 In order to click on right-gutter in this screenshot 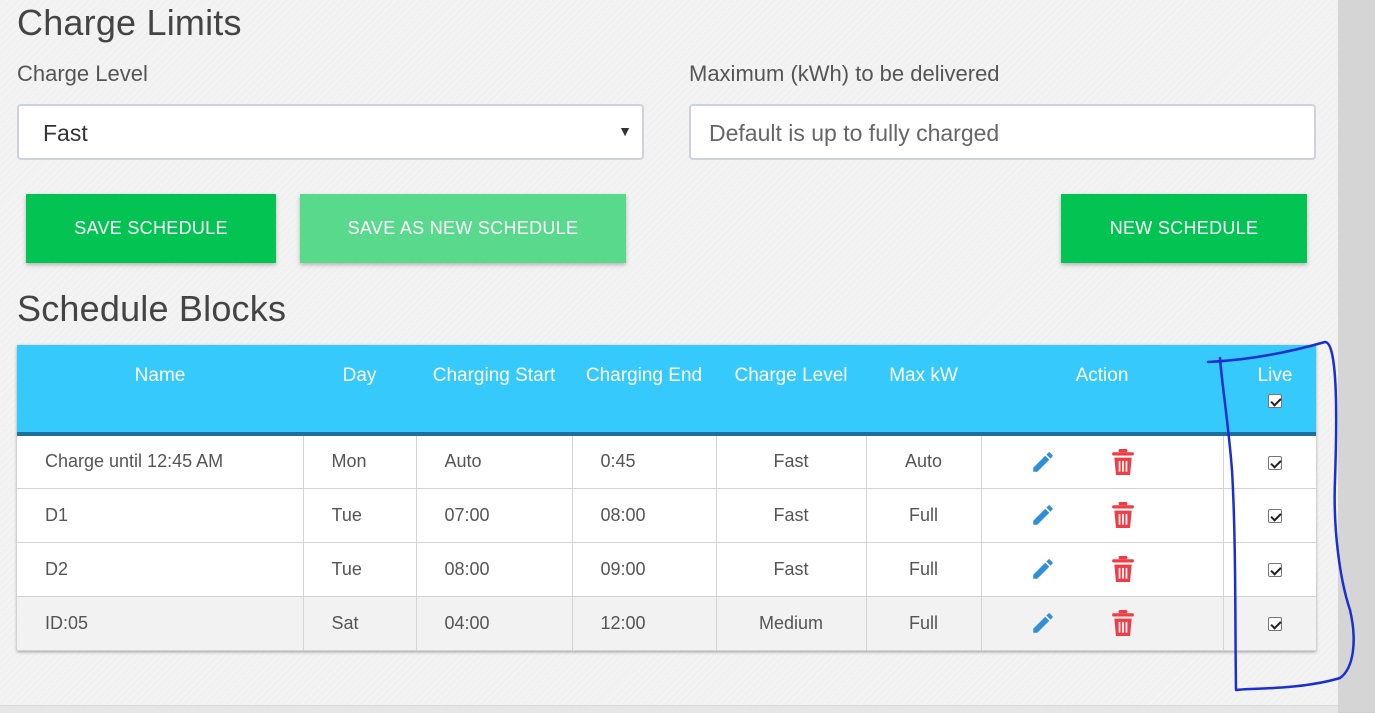, I will do `click(1356, 356)`.